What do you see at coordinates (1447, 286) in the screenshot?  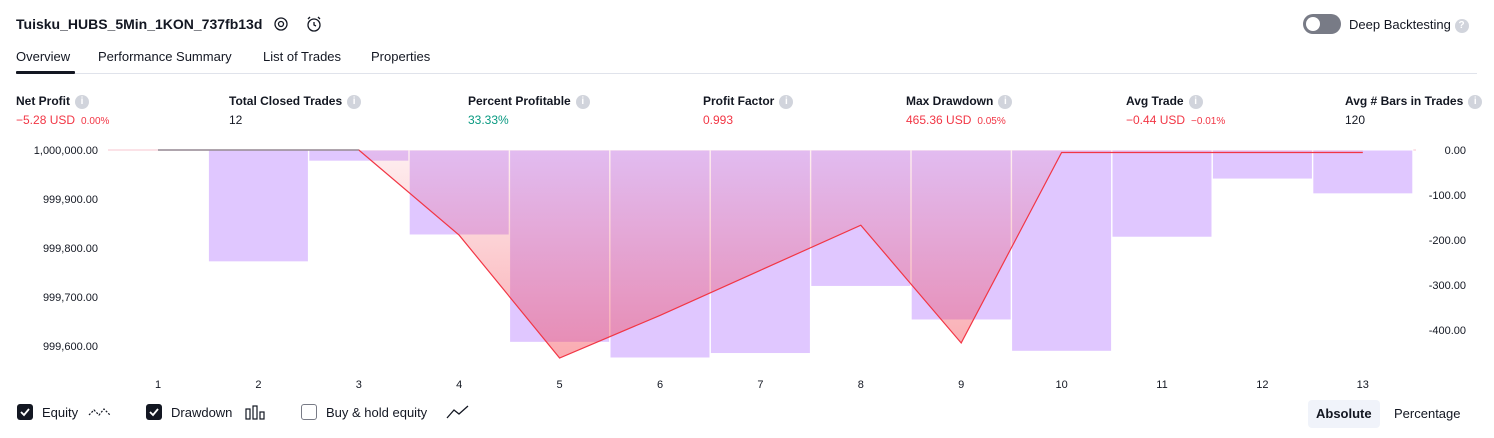 I see `right-axis-tick: -300.00` at bounding box center [1447, 286].